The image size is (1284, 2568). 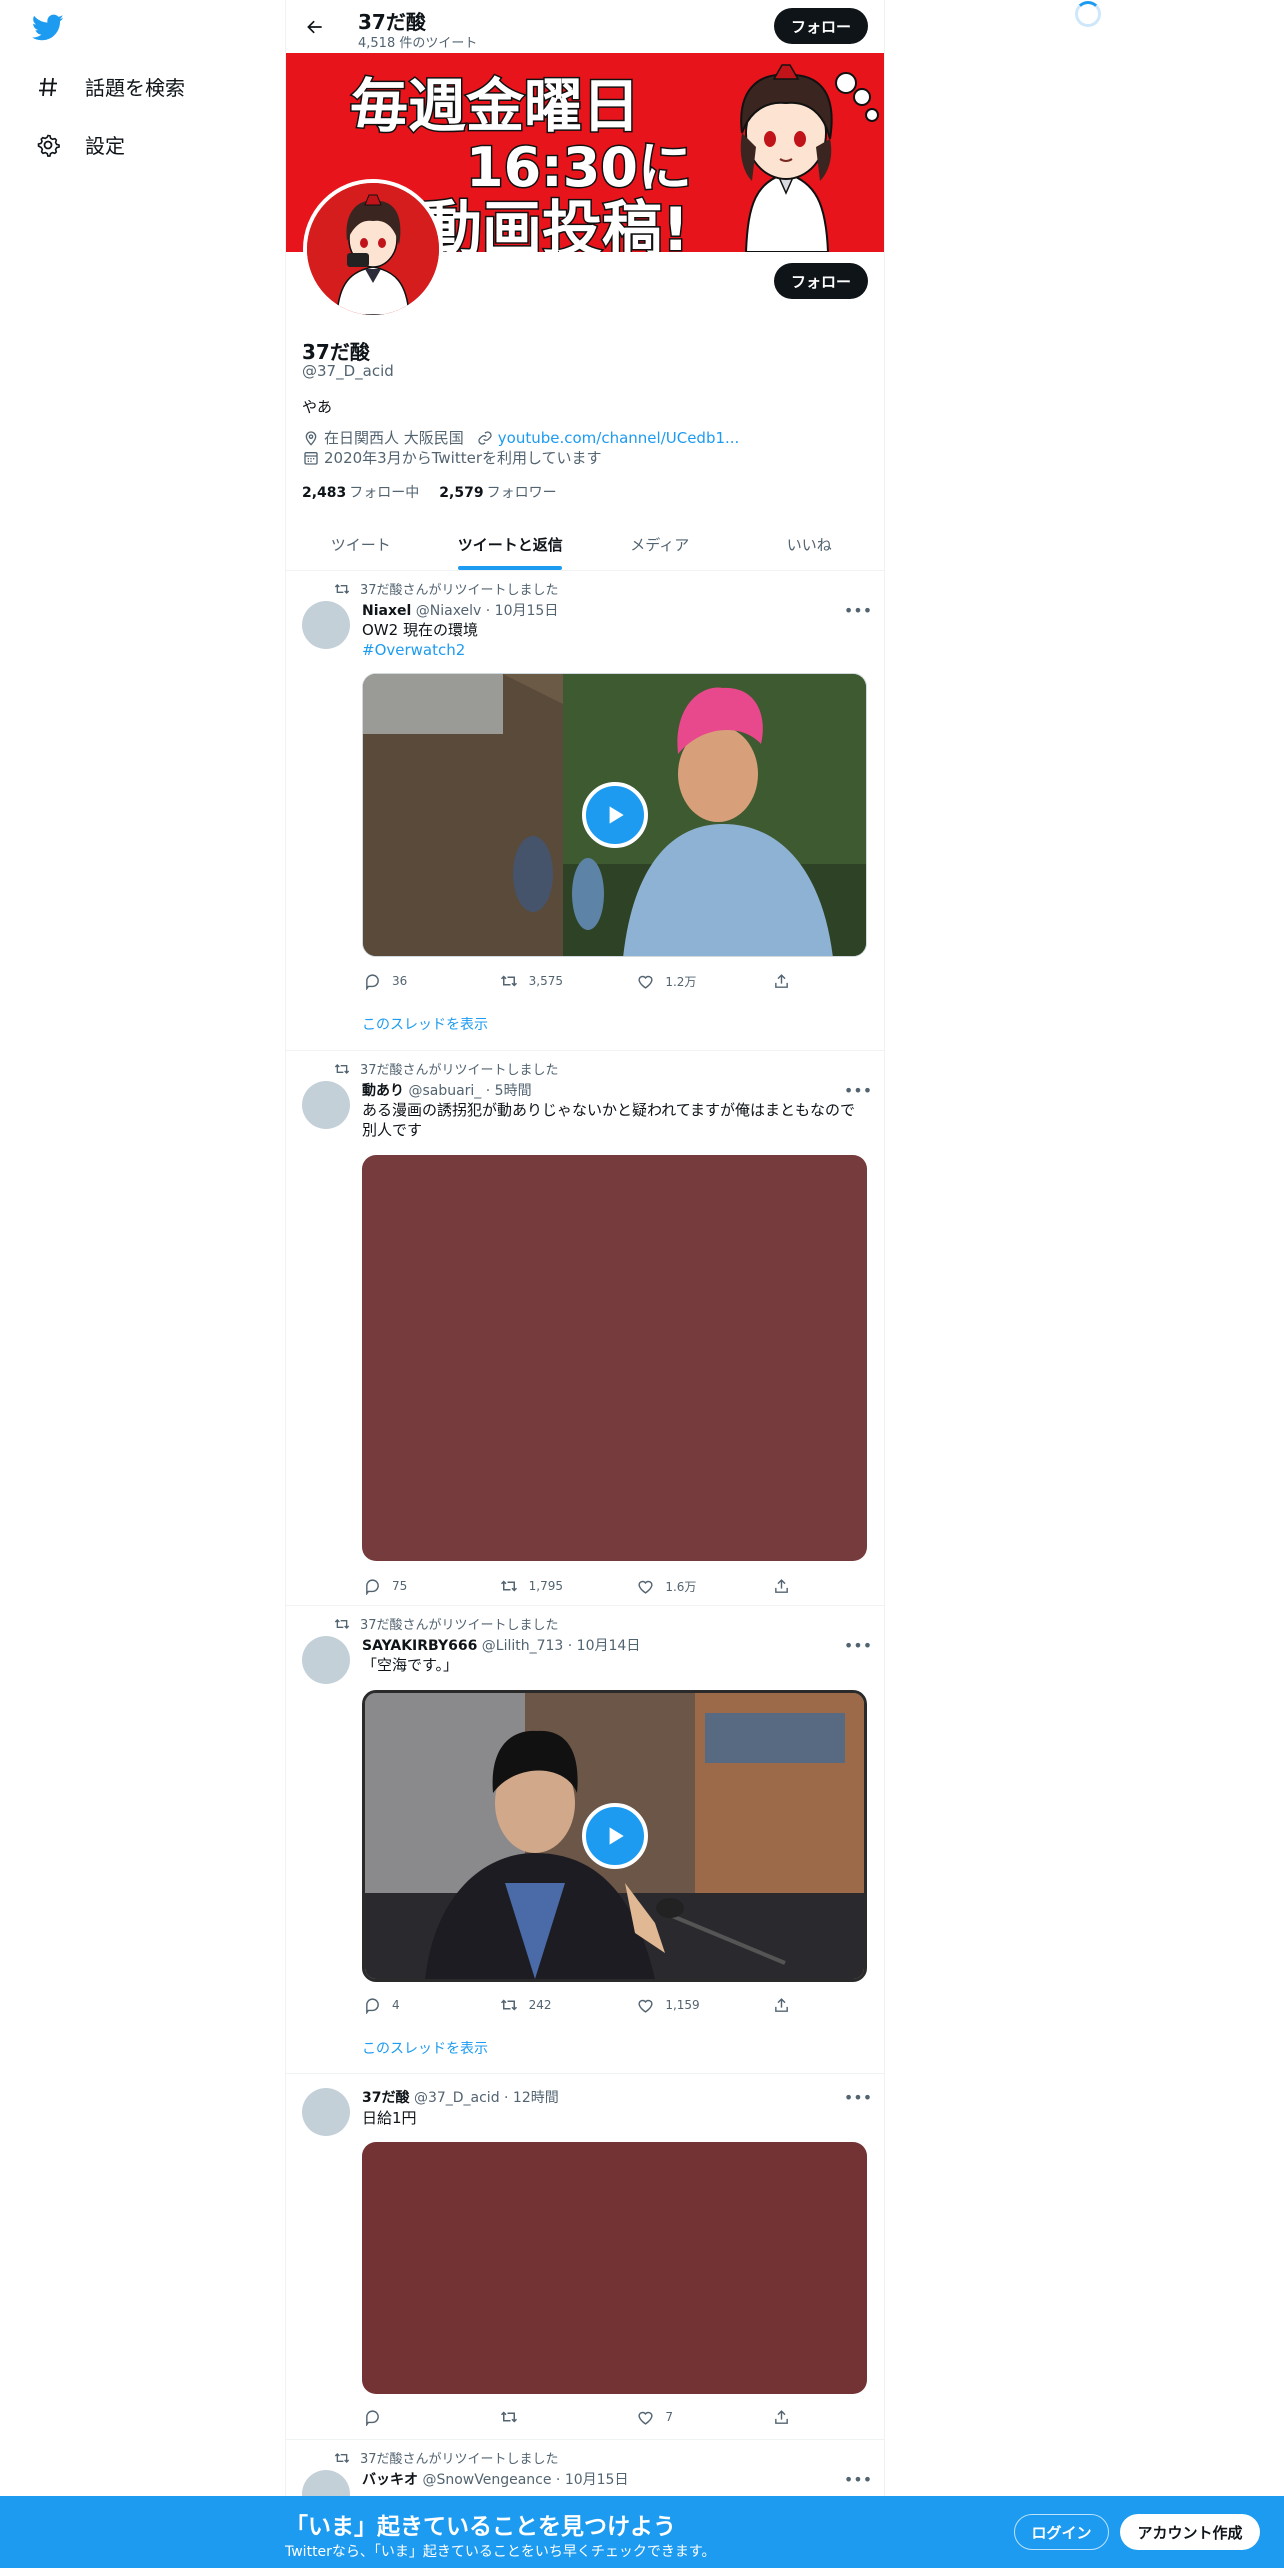 I want to click on hashtag-icon, so click(x=48, y=87).